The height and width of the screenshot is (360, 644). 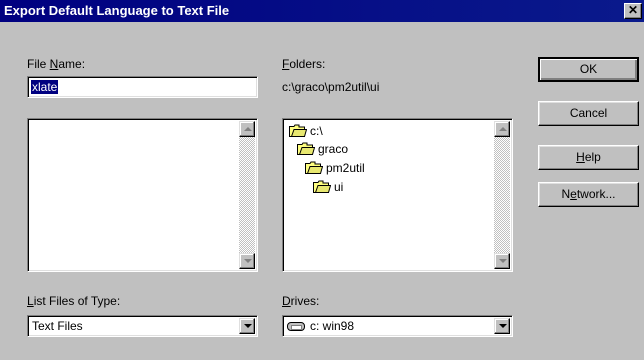 What do you see at coordinates (588, 69) in the screenshot?
I see `ok-button: OK` at bounding box center [588, 69].